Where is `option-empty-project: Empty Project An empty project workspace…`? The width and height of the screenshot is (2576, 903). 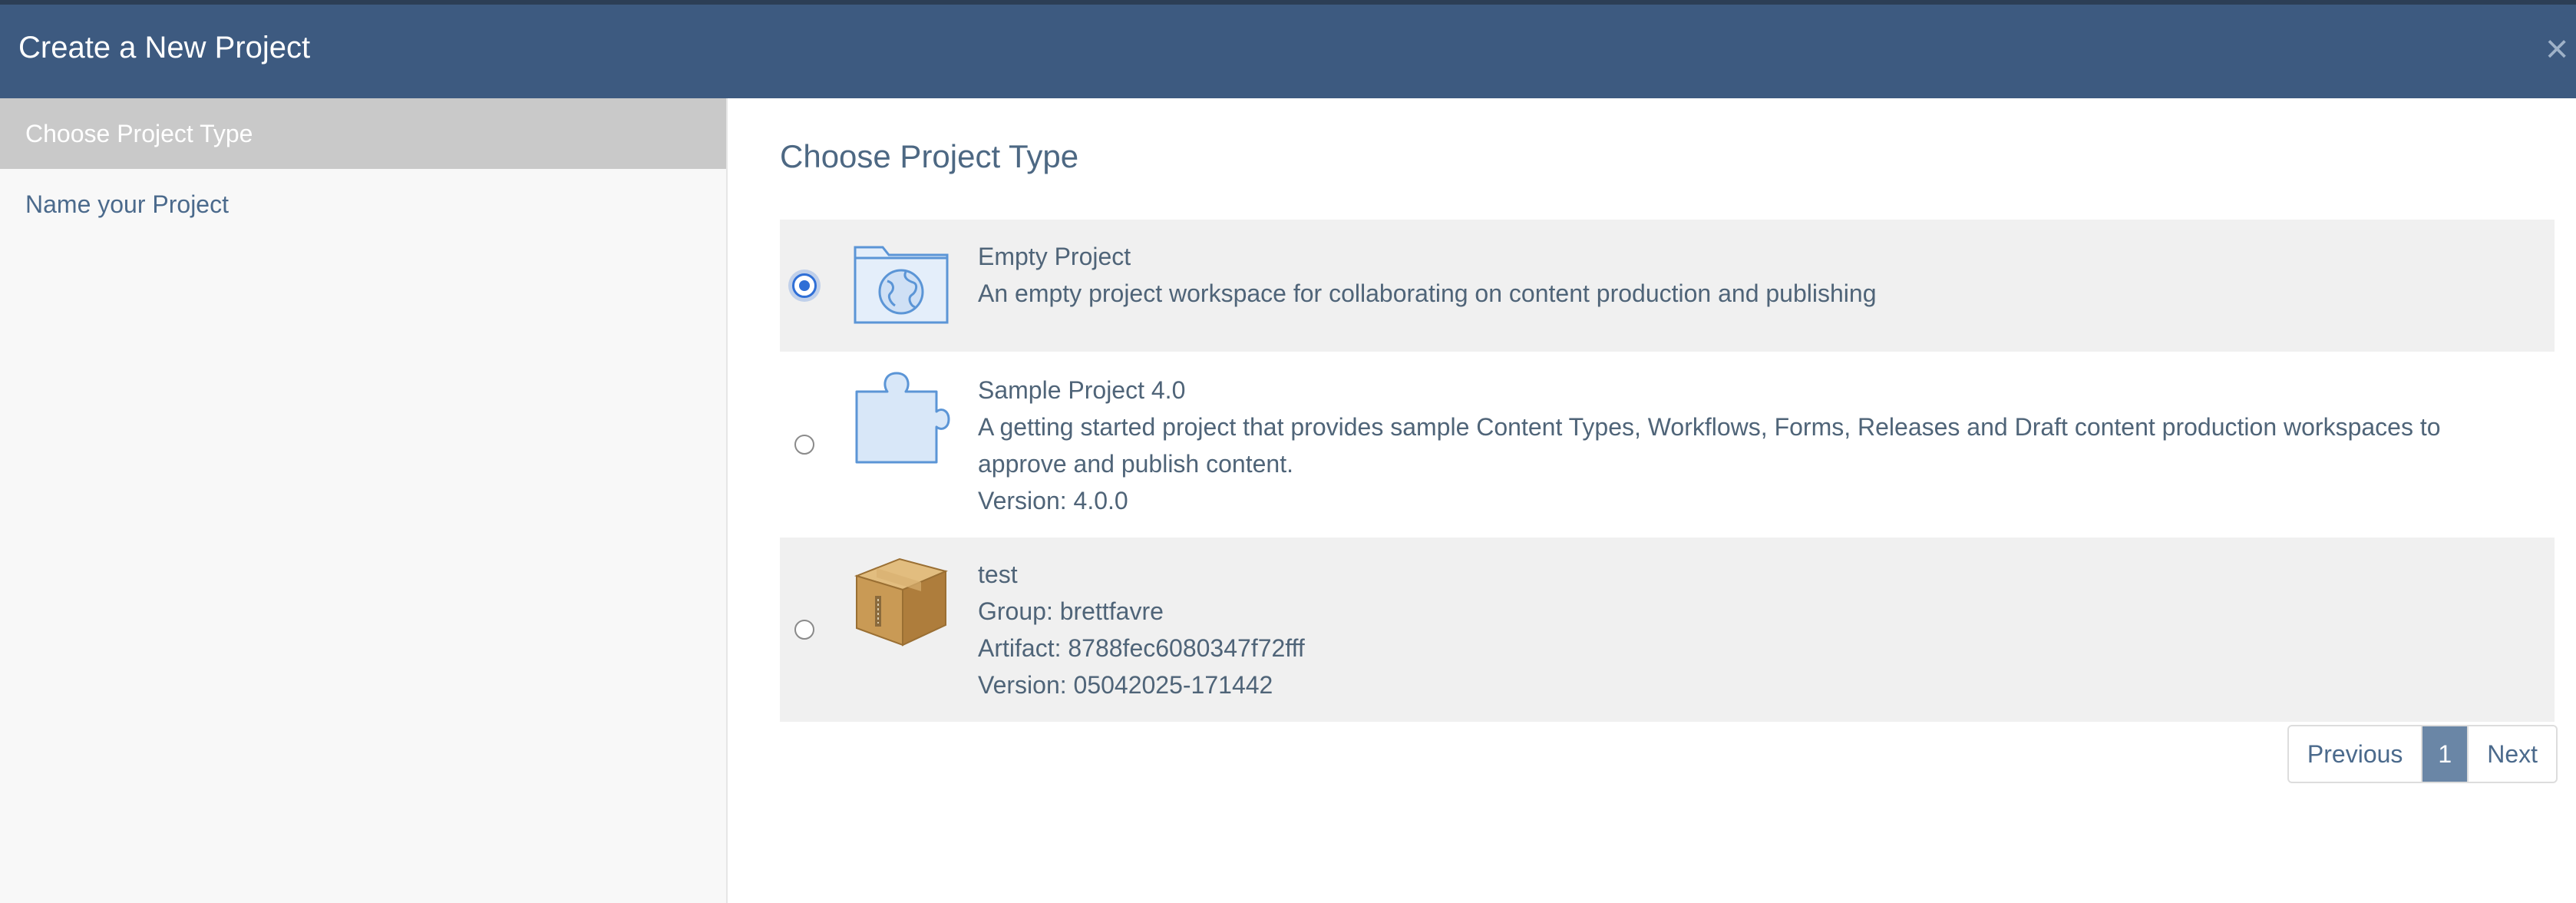
option-empty-project: Empty Project An empty project workspace… is located at coordinates (1667, 286).